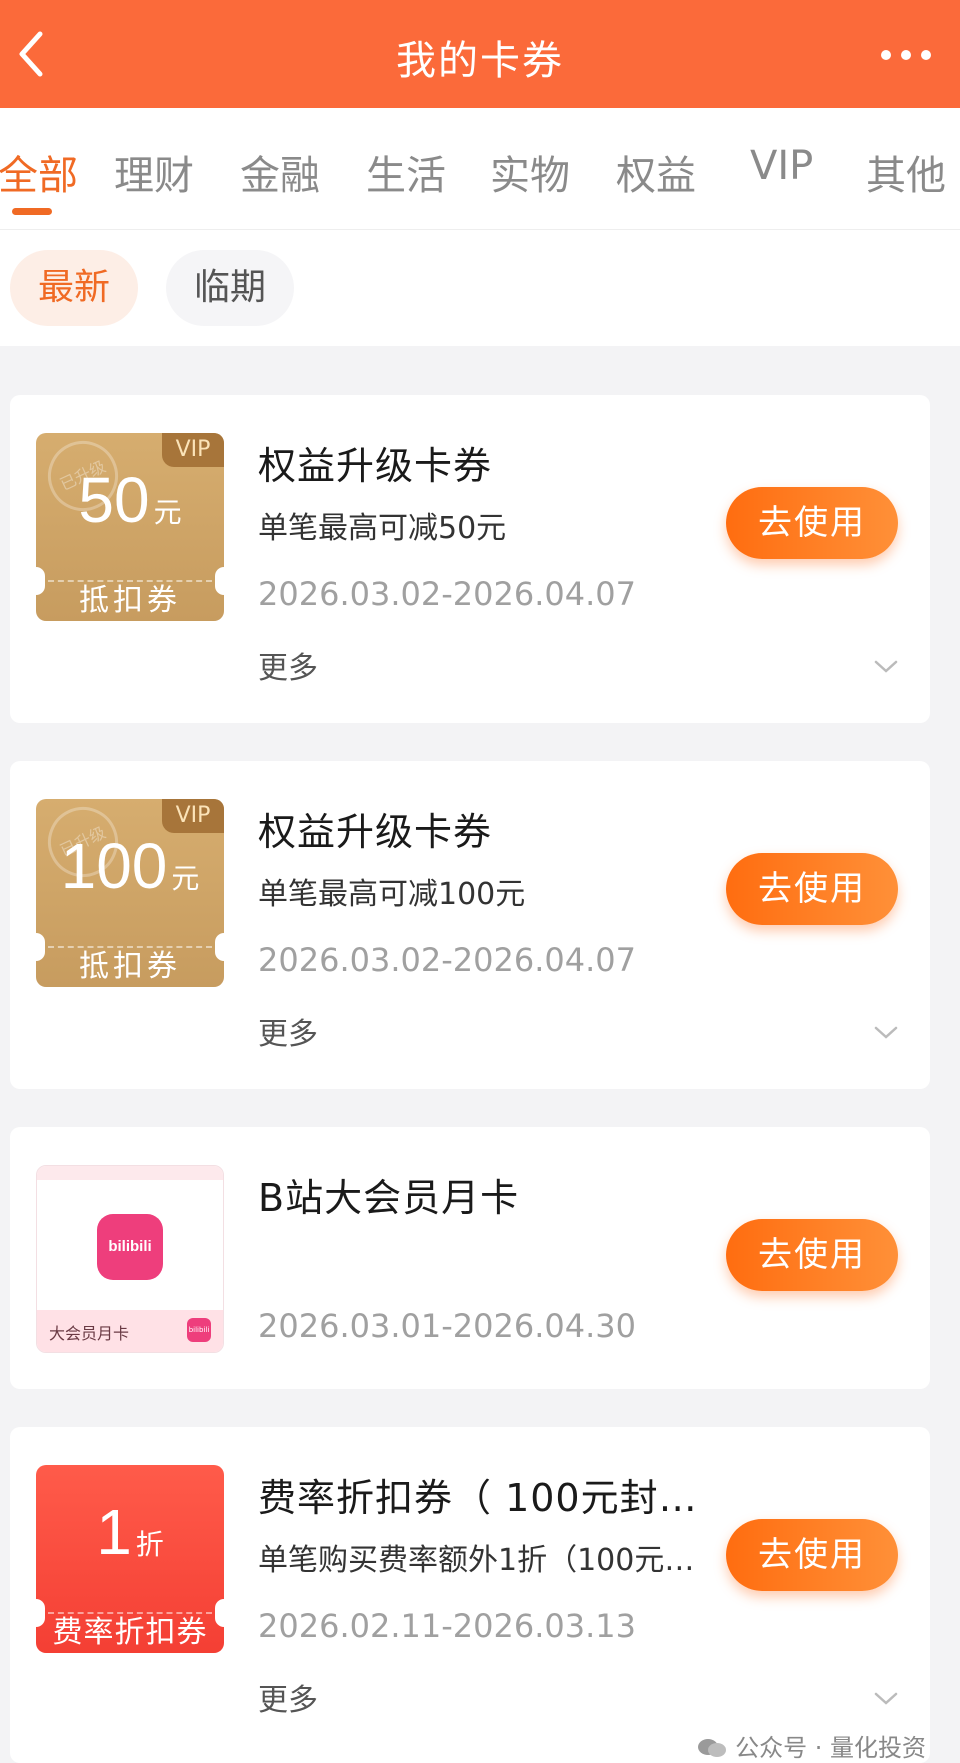 This screenshot has width=960, height=1763. Describe the element at coordinates (74, 288) in the screenshot. I see `filter-latest: 最新` at that location.